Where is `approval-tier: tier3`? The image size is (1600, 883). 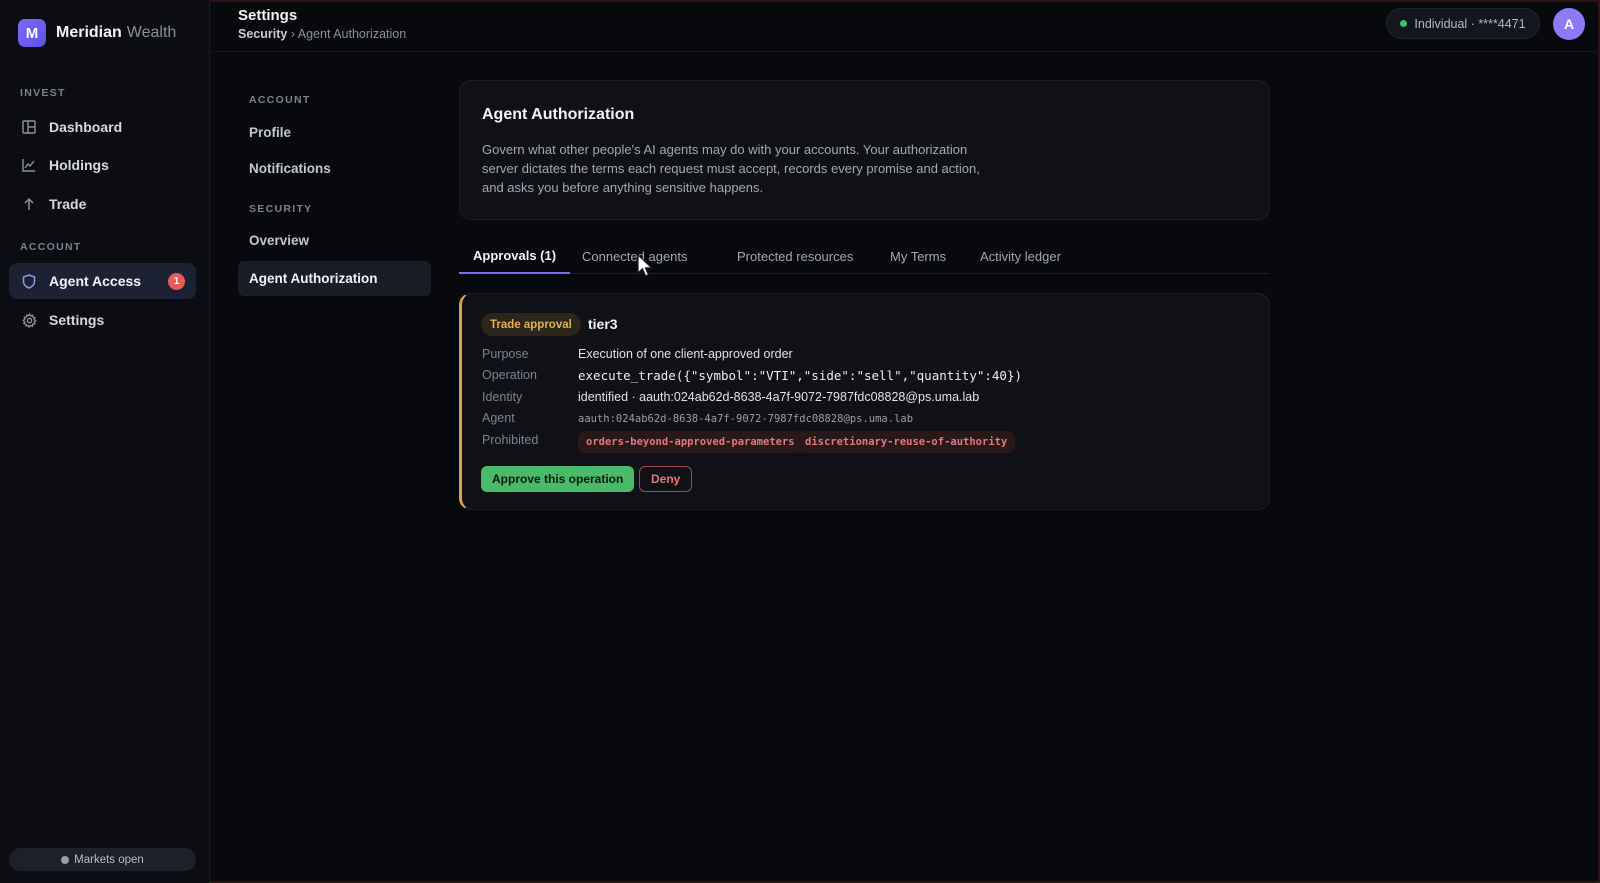
approval-tier: tier3 is located at coordinates (603, 324).